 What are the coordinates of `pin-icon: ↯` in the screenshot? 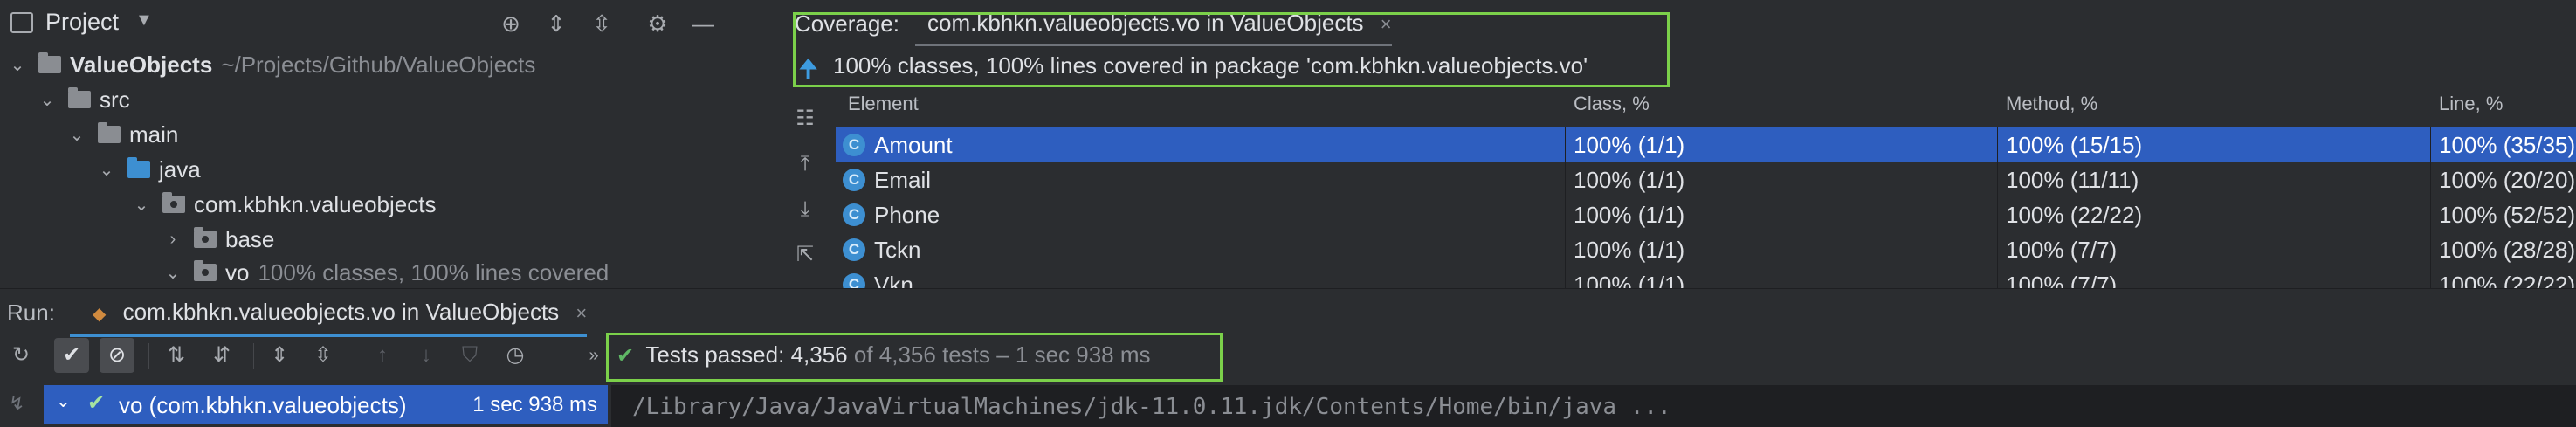 It's located at (16, 403).